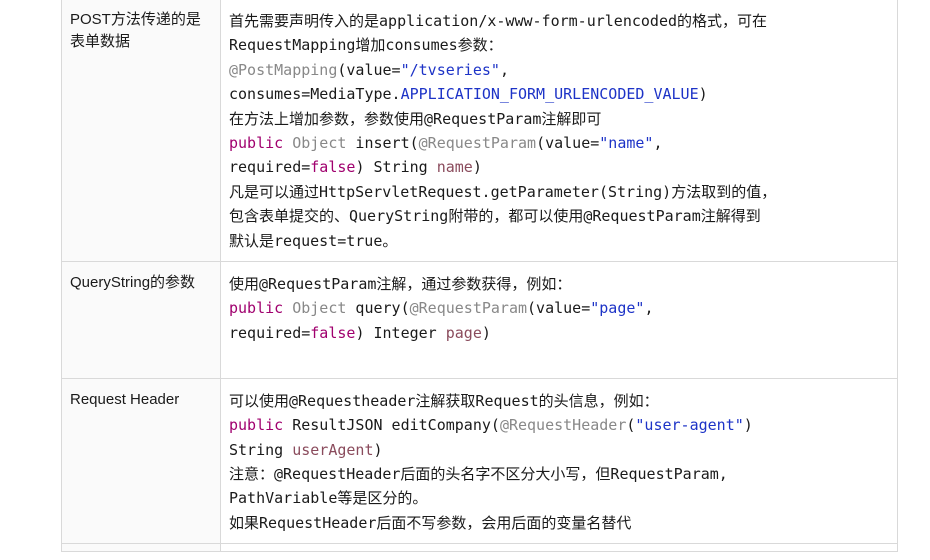  What do you see at coordinates (559, 167) in the screenshot?
I see `value-line: required=false) String name)` at bounding box center [559, 167].